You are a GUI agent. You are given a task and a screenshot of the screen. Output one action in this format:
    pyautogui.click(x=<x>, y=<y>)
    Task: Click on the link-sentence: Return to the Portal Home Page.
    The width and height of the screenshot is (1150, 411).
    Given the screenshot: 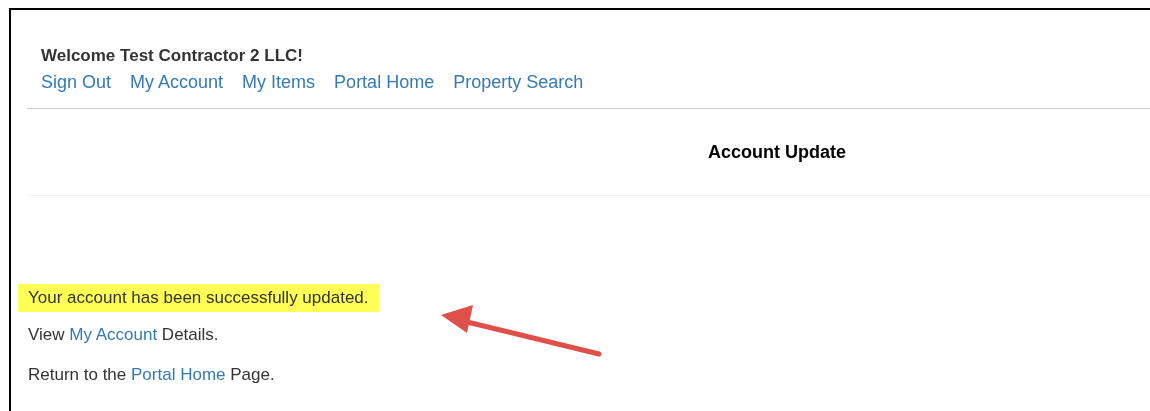 What is the action you would take?
    pyautogui.click(x=151, y=375)
    